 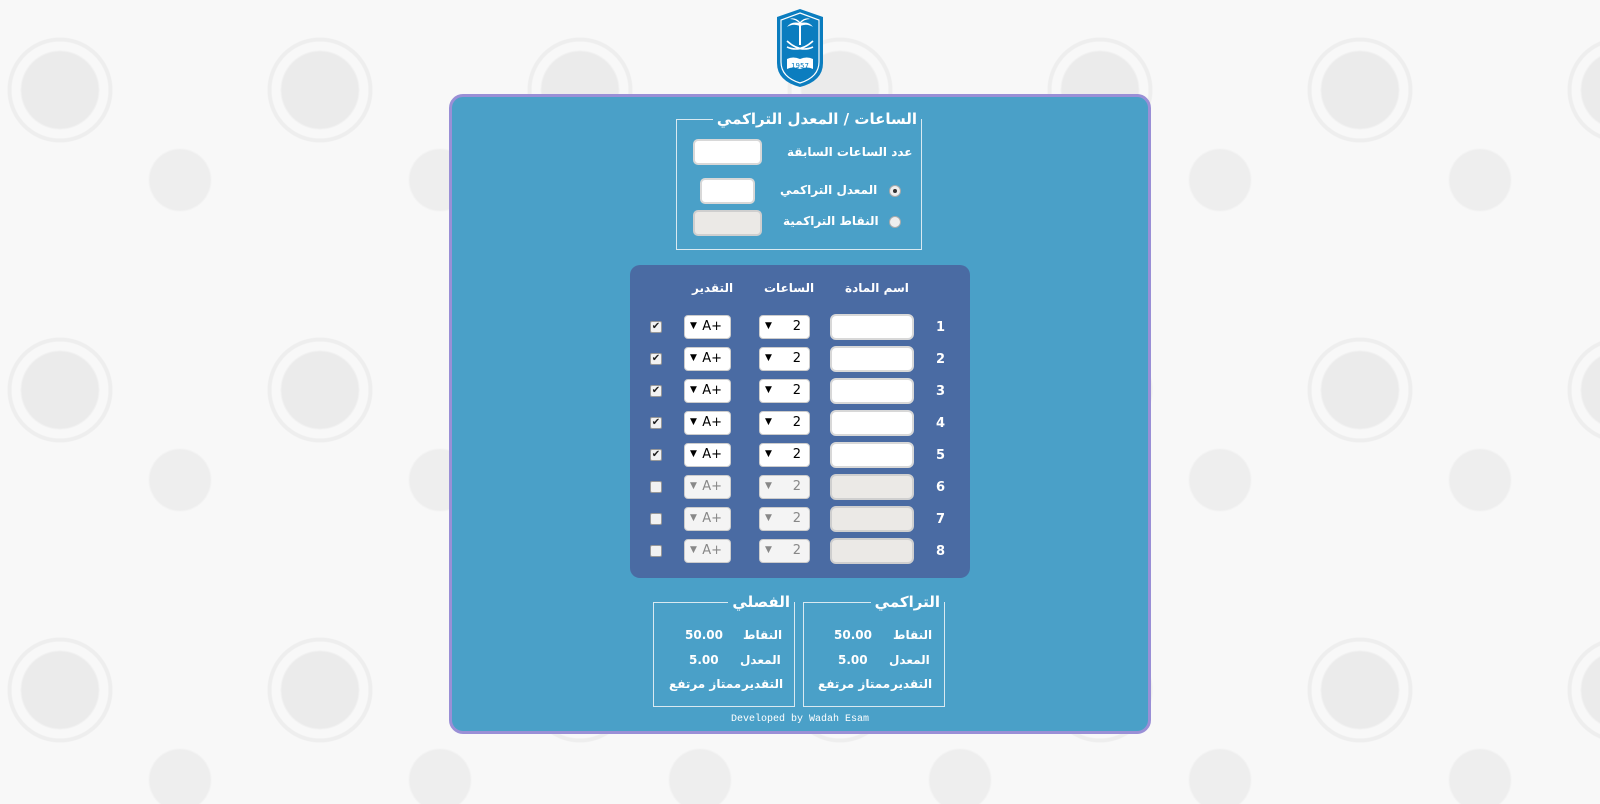 What do you see at coordinates (909, 660) in the screenshot?
I see `cumulative-gpa-label: المعدل` at bounding box center [909, 660].